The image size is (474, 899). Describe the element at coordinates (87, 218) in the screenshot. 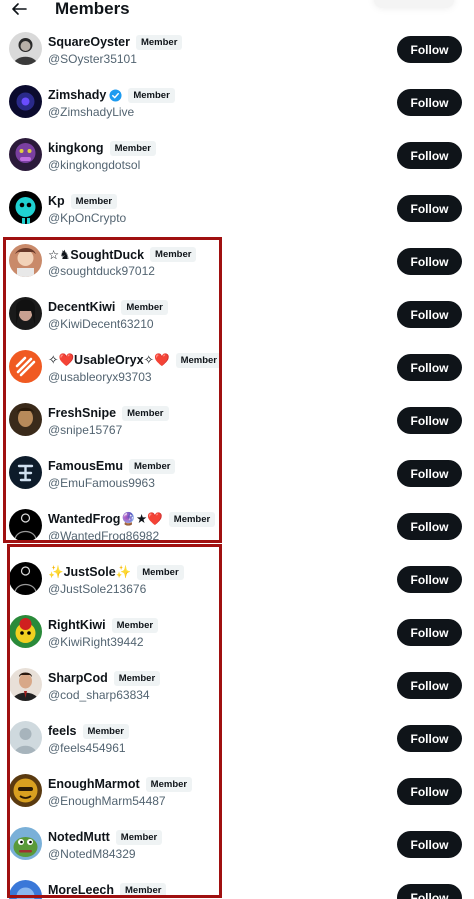

I see `member-handle: @KpOnCrypto` at that location.